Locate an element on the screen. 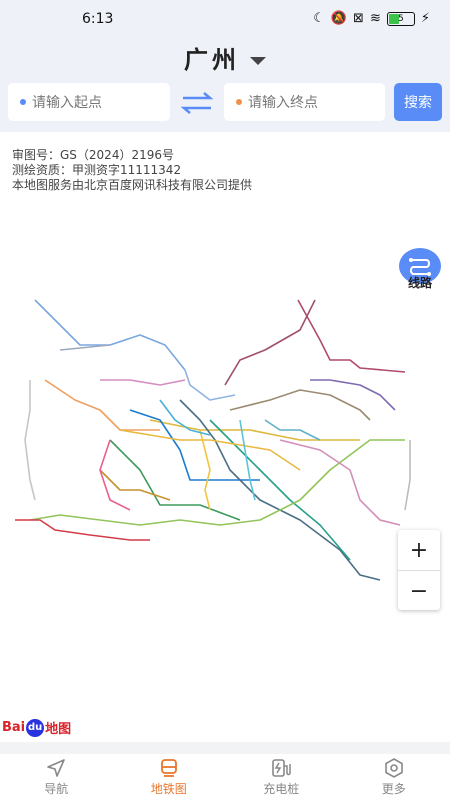 This screenshot has height=800, width=450. status-bar: 6:13 ☾ 🔕 ⊠ ≋ 5 ⚡ is located at coordinates (225, 19).